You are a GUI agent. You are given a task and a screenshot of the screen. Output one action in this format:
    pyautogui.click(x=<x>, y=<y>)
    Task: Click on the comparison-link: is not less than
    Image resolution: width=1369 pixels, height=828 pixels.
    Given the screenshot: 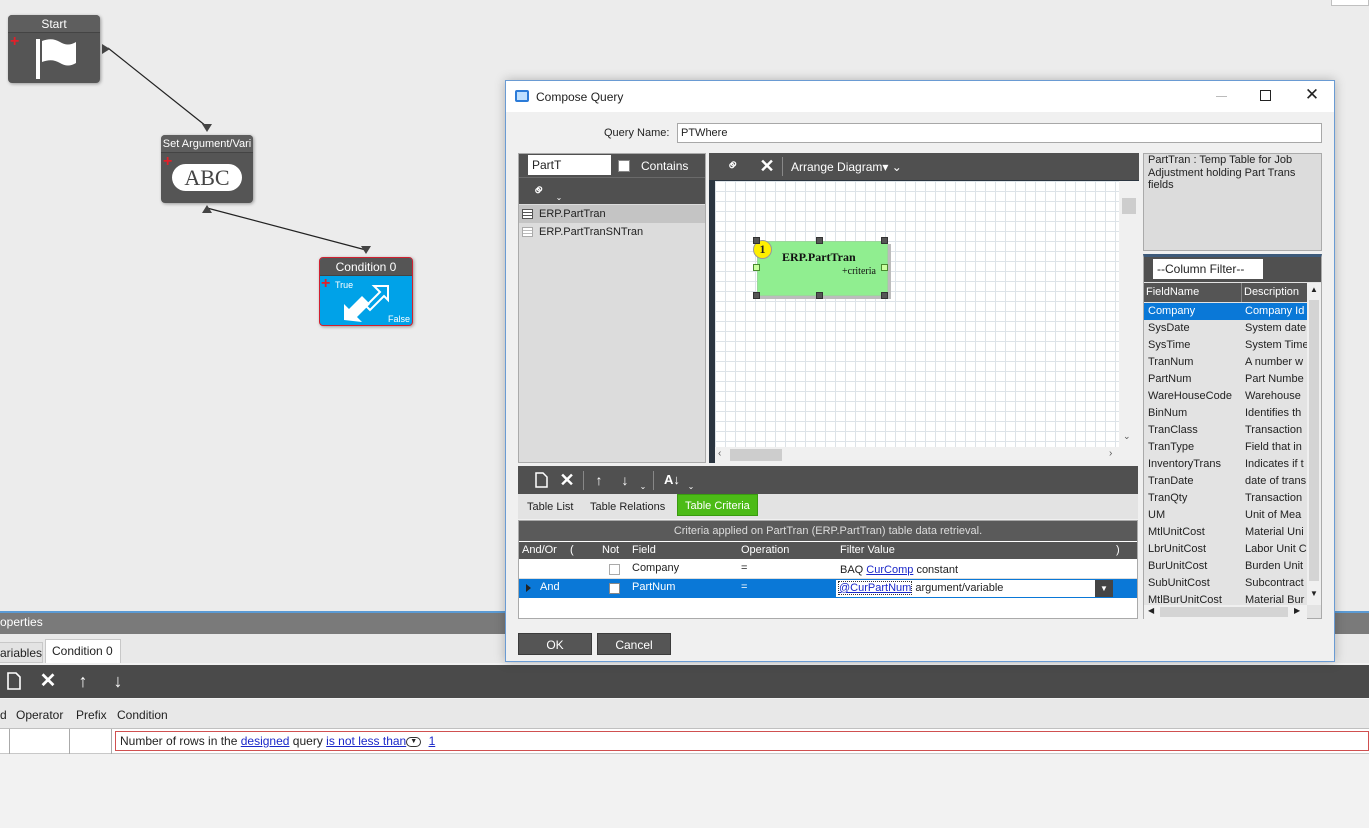 What is the action you would take?
    pyautogui.click(x=366, y=741)
    